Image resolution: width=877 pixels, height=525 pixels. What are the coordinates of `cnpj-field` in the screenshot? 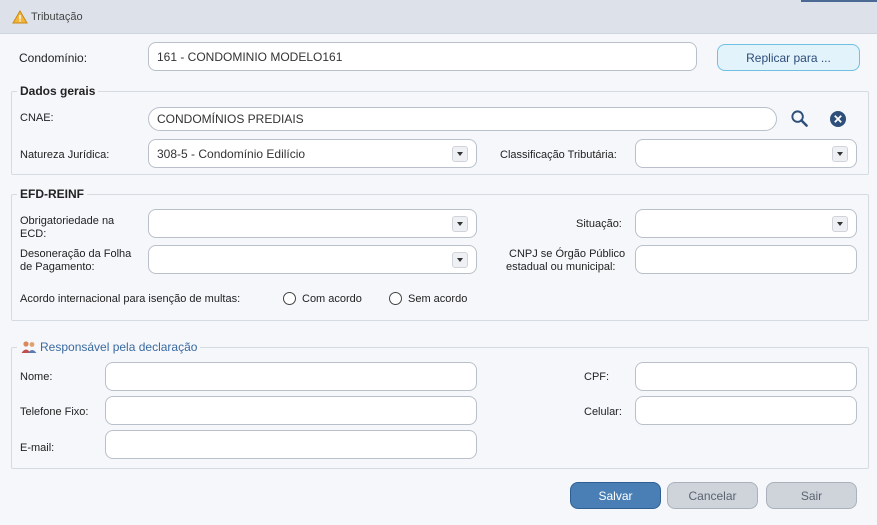 It's located at (746, 259).